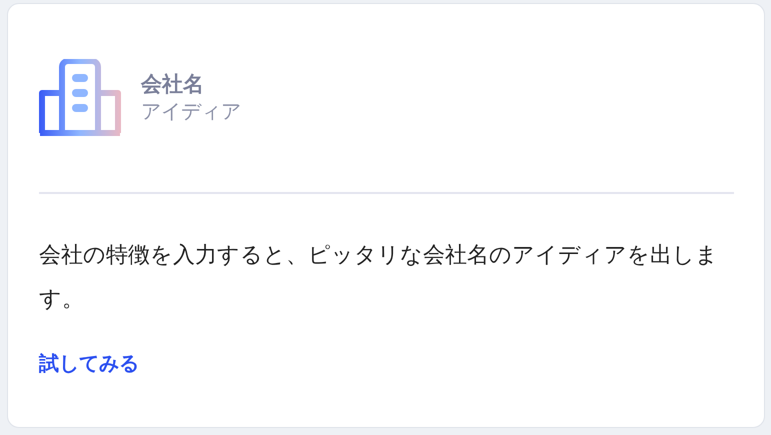 This screenshot has width=771, height=435. I want to click on card-subtitle: アイディア, so click(191, 111).